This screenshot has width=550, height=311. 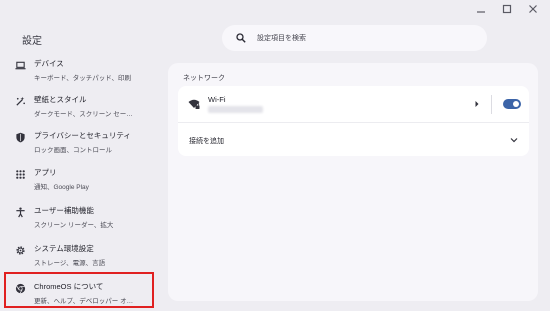 I want to click on sidebar-item-subtitle: ロック画面、コントロール, so click(x=73, y=150).